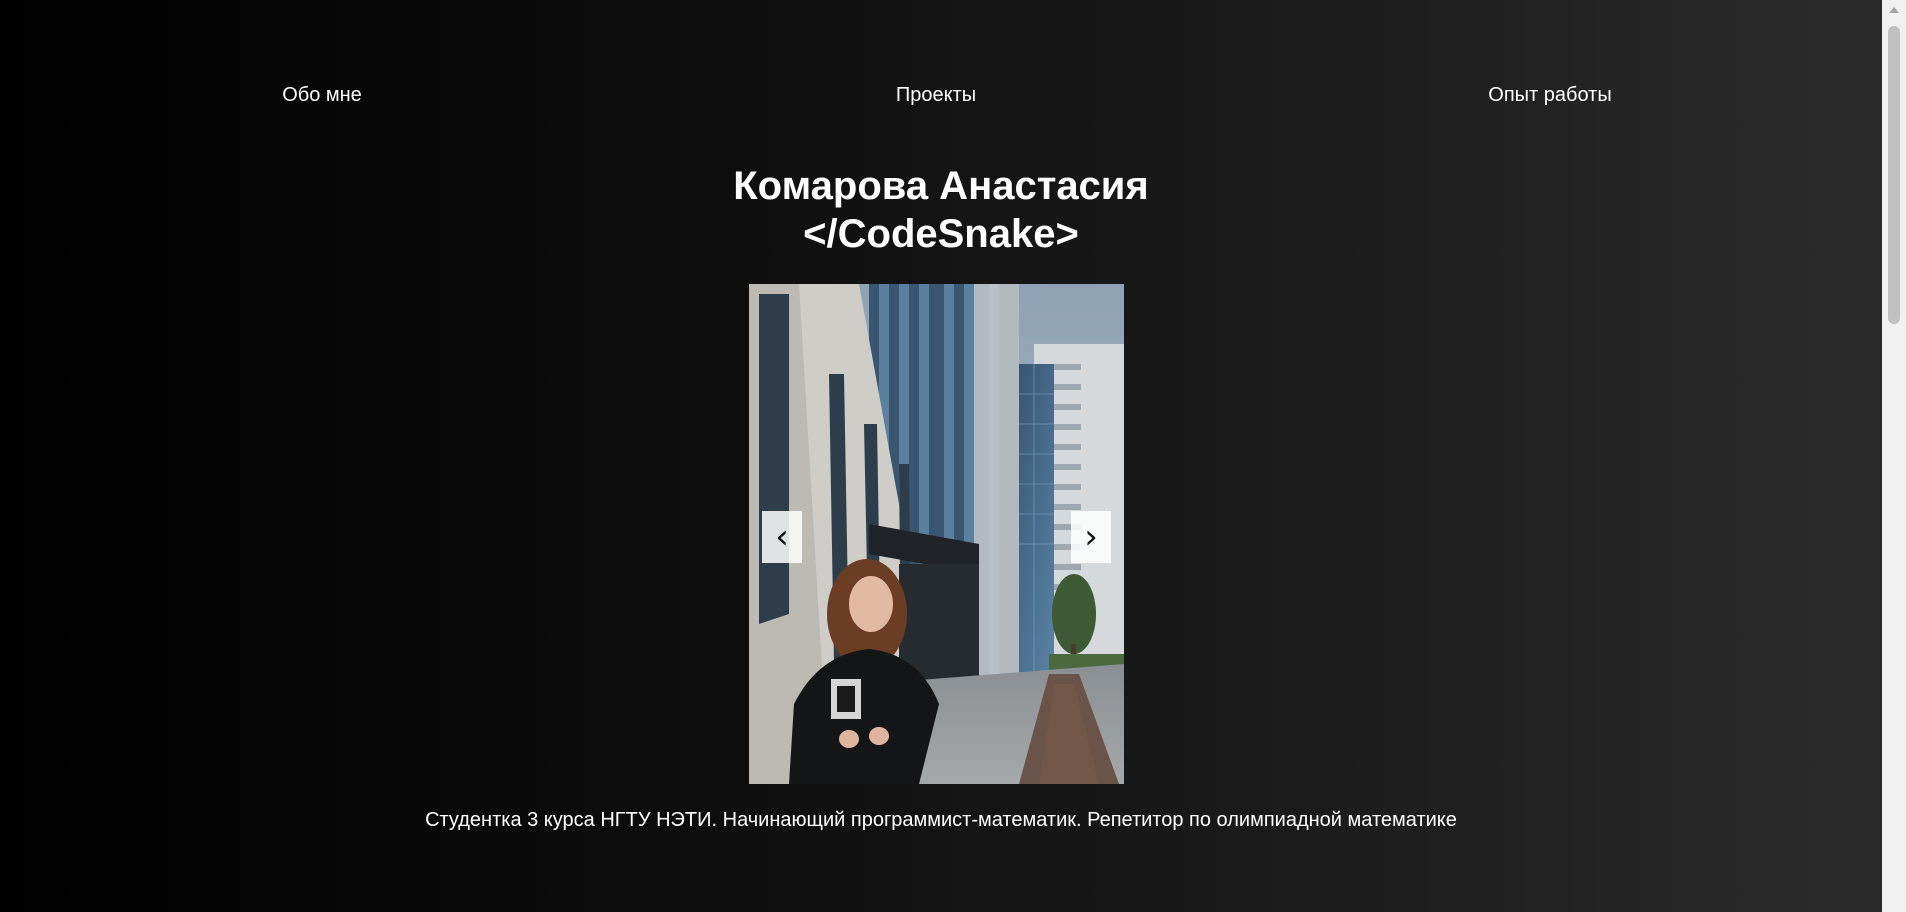 Image resolution: width=1906 pixels, height=912 pixels. Describe the element at coordinates (322, 95) in the screenshot. I see `nav-link-about: Обо мне` at that location.